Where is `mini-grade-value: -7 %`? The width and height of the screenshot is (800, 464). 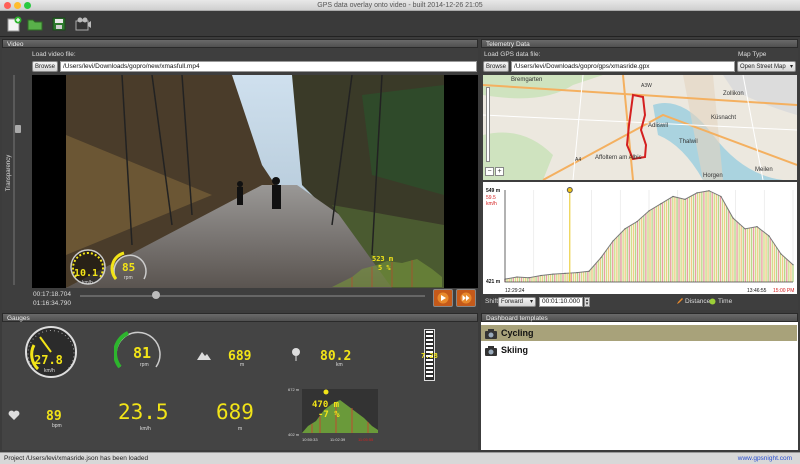
mini-grade-value: -7 % is located at coordinates (329, 415).